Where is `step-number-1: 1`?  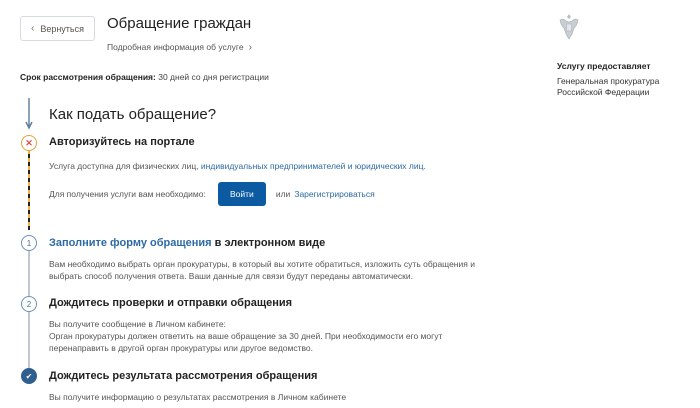 step-number-1: 1 is located at coordinates (29, 243).